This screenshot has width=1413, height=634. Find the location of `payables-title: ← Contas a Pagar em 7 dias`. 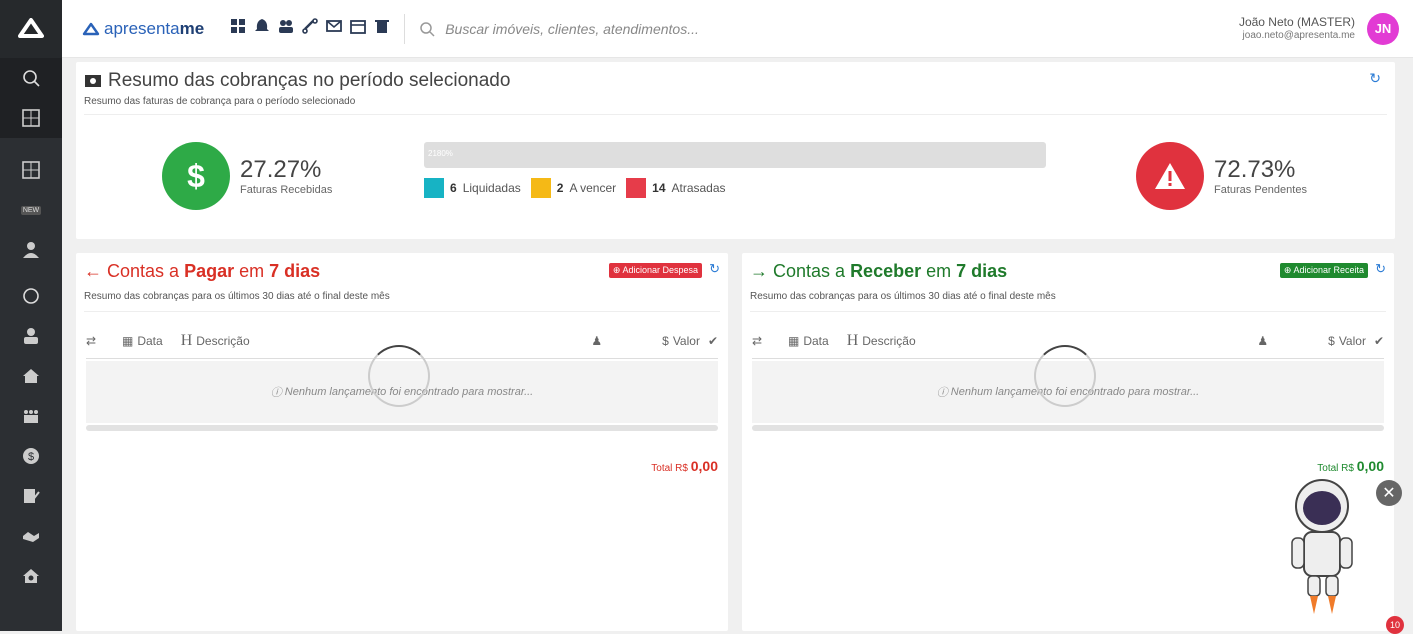

payables-title: ← Contas a Pagar em 7 dias is located at coordinates (202, 271).